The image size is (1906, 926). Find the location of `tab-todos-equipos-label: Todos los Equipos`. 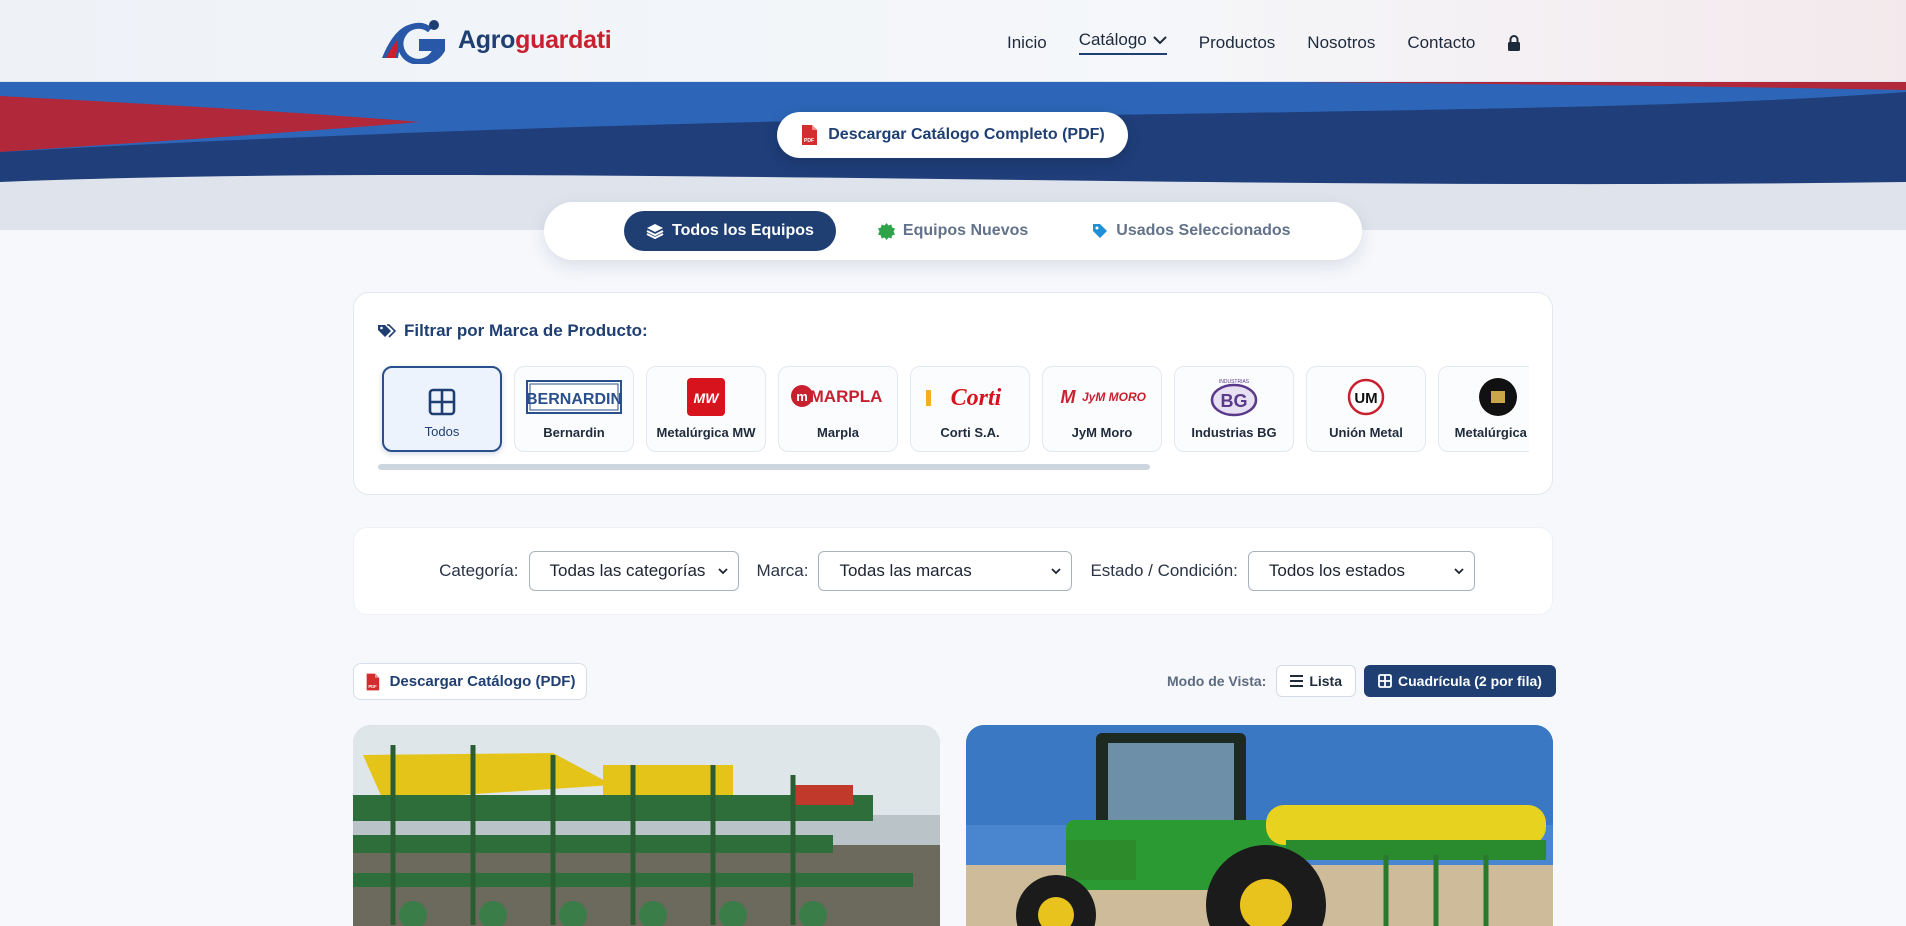

tab-todos-equipos-label: Todos los Equipos is located at coordinates (743, 230).